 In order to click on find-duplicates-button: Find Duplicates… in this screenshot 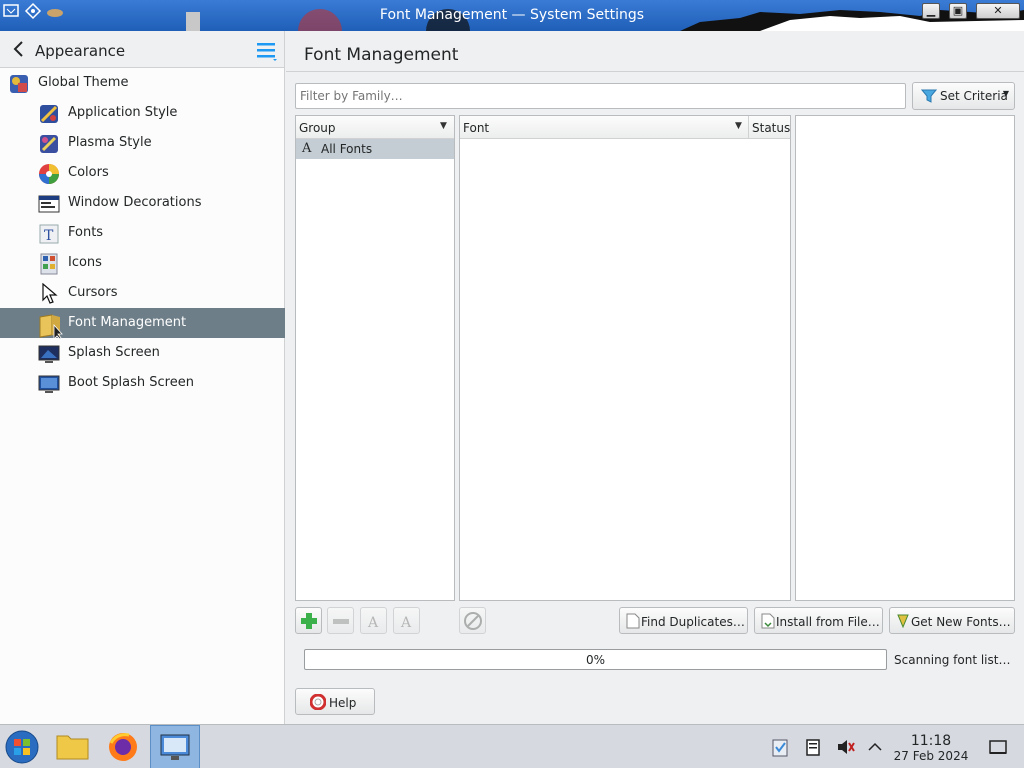, I will do `click(683, 620)`.